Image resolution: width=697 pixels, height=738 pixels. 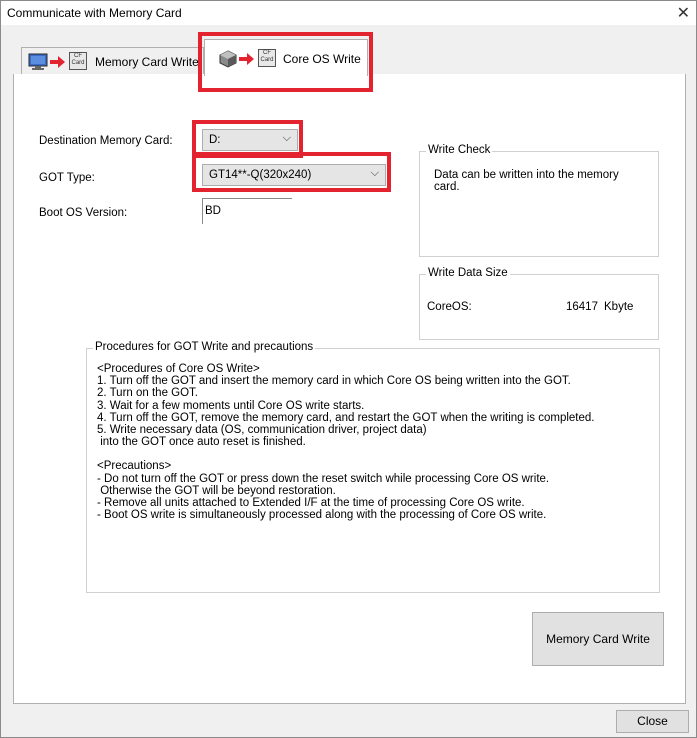 What do you see at coordinates (204, 347) in the screenshot?
I see `procedures-title: Procedures for GOT Write and precautions` at bounding box center [204, 347].